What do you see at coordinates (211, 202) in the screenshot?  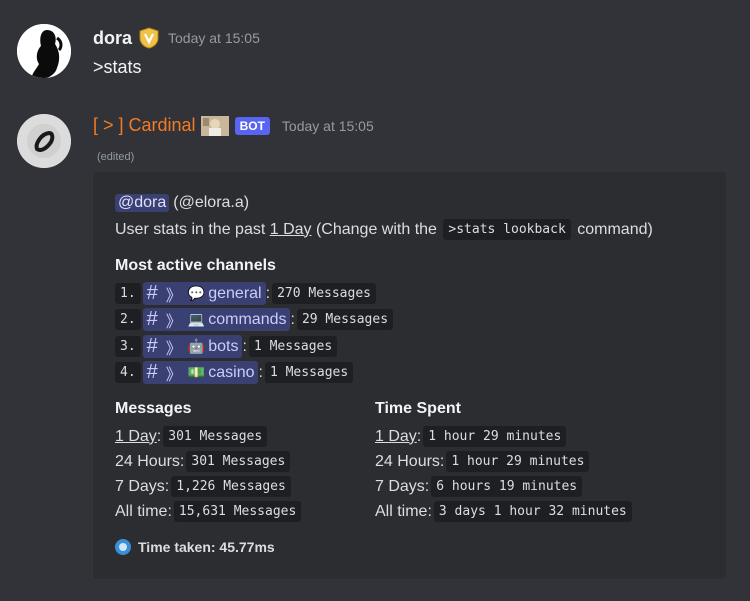 I see `user-handle: (@elora.a)` at bounding box center [211, 202].